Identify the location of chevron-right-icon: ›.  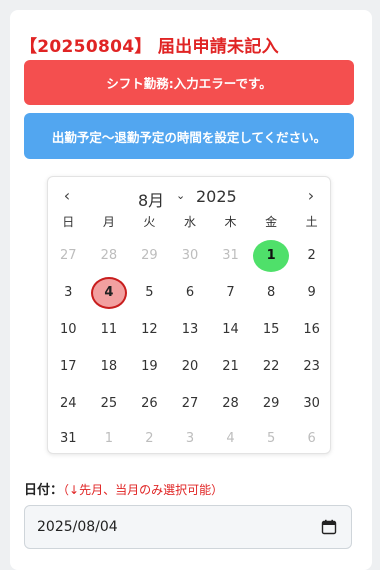
(311, 196).